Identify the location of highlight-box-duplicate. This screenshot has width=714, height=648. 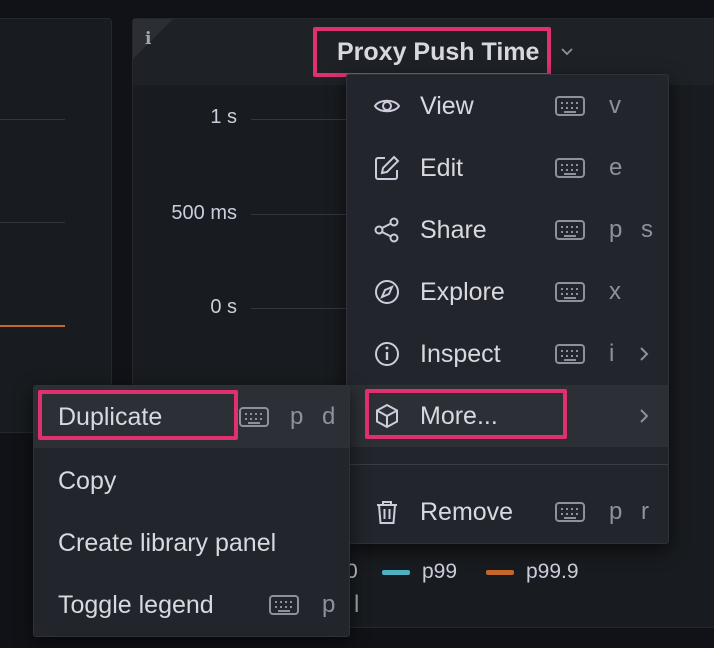
(138, 415).